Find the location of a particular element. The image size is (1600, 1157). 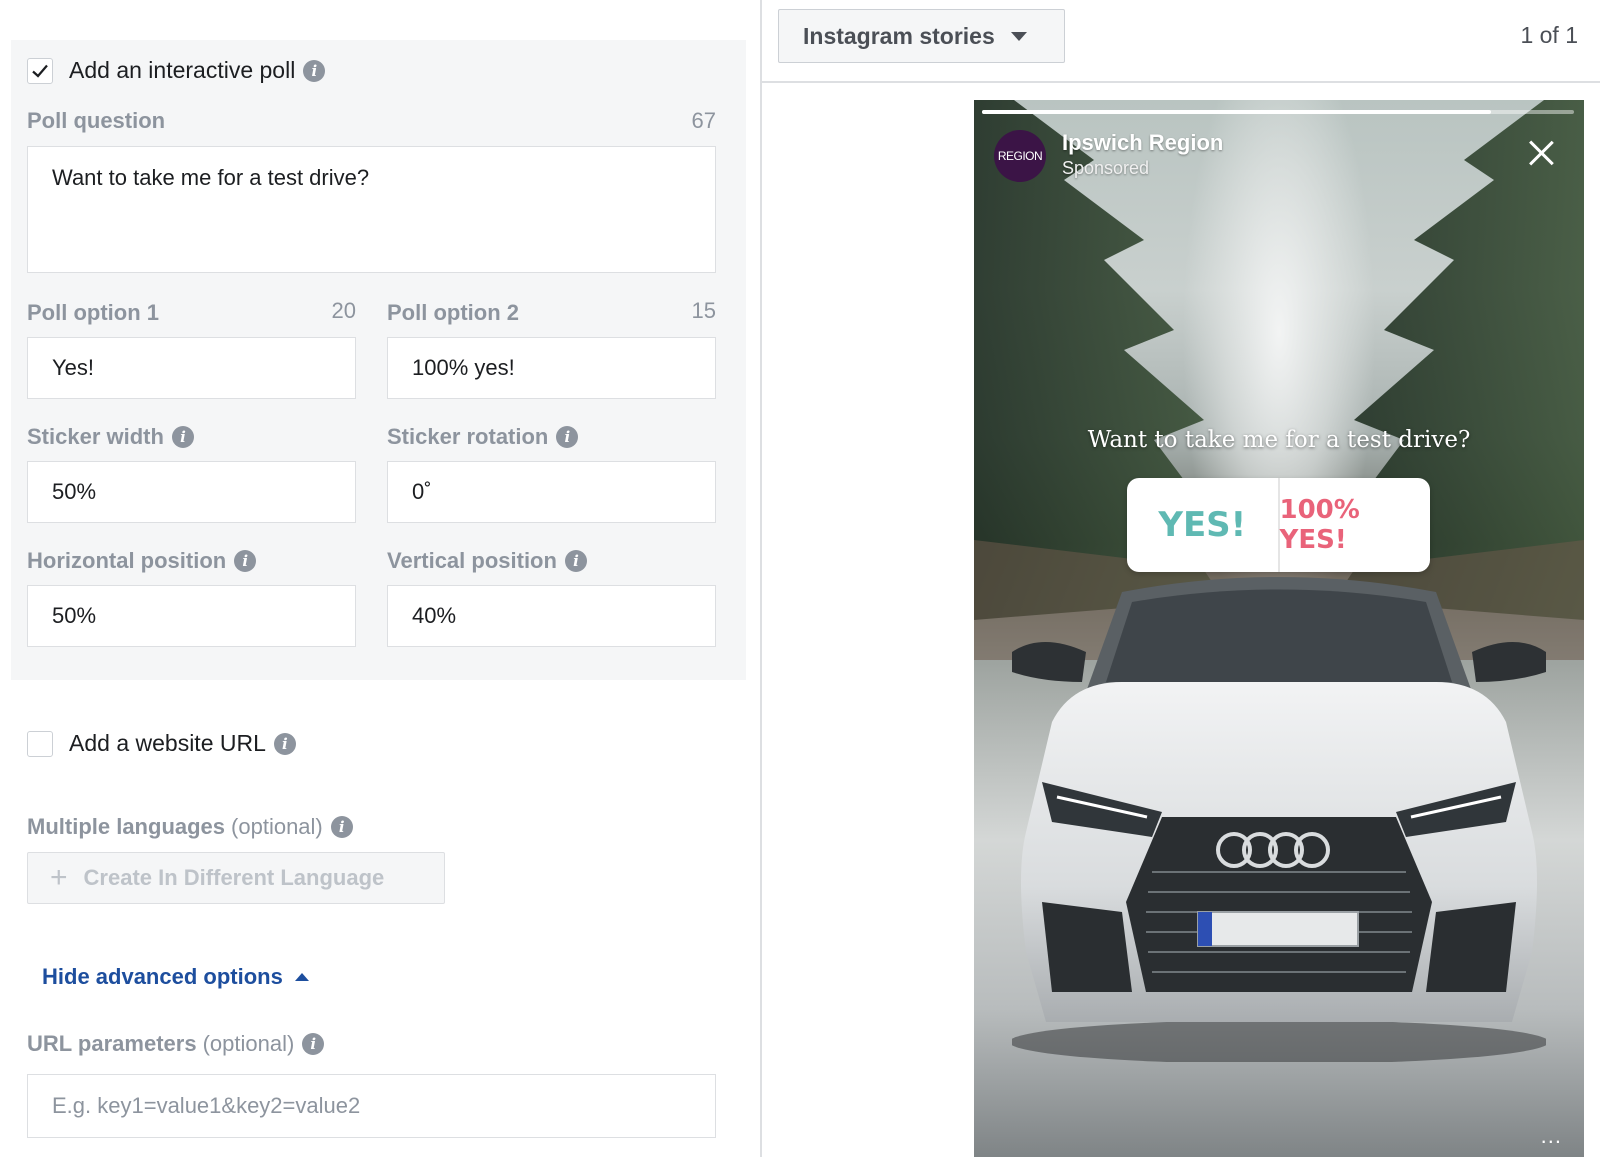

multiple-languages-label: Multiple languages (optional) i is located at coordinates (190, 827).